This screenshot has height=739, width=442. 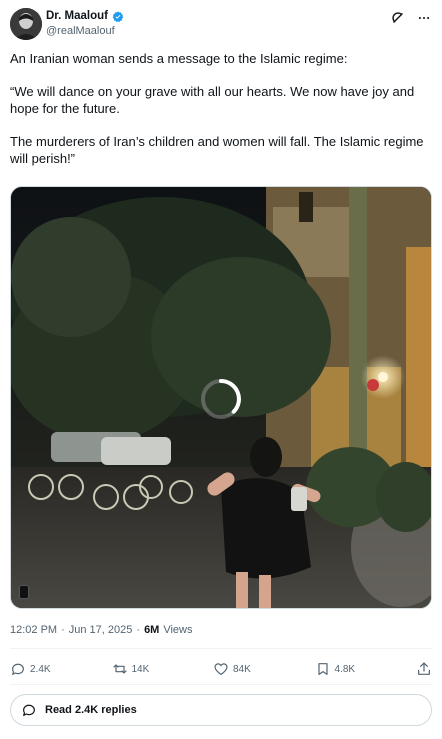 I want to click on more-icon, so click(x=424, y=18).